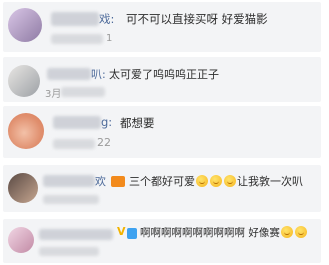  What do you see at coordinates (53, 94) in the screenshot?
I see `comment-time: 3月` at bounding box center [53, 94].